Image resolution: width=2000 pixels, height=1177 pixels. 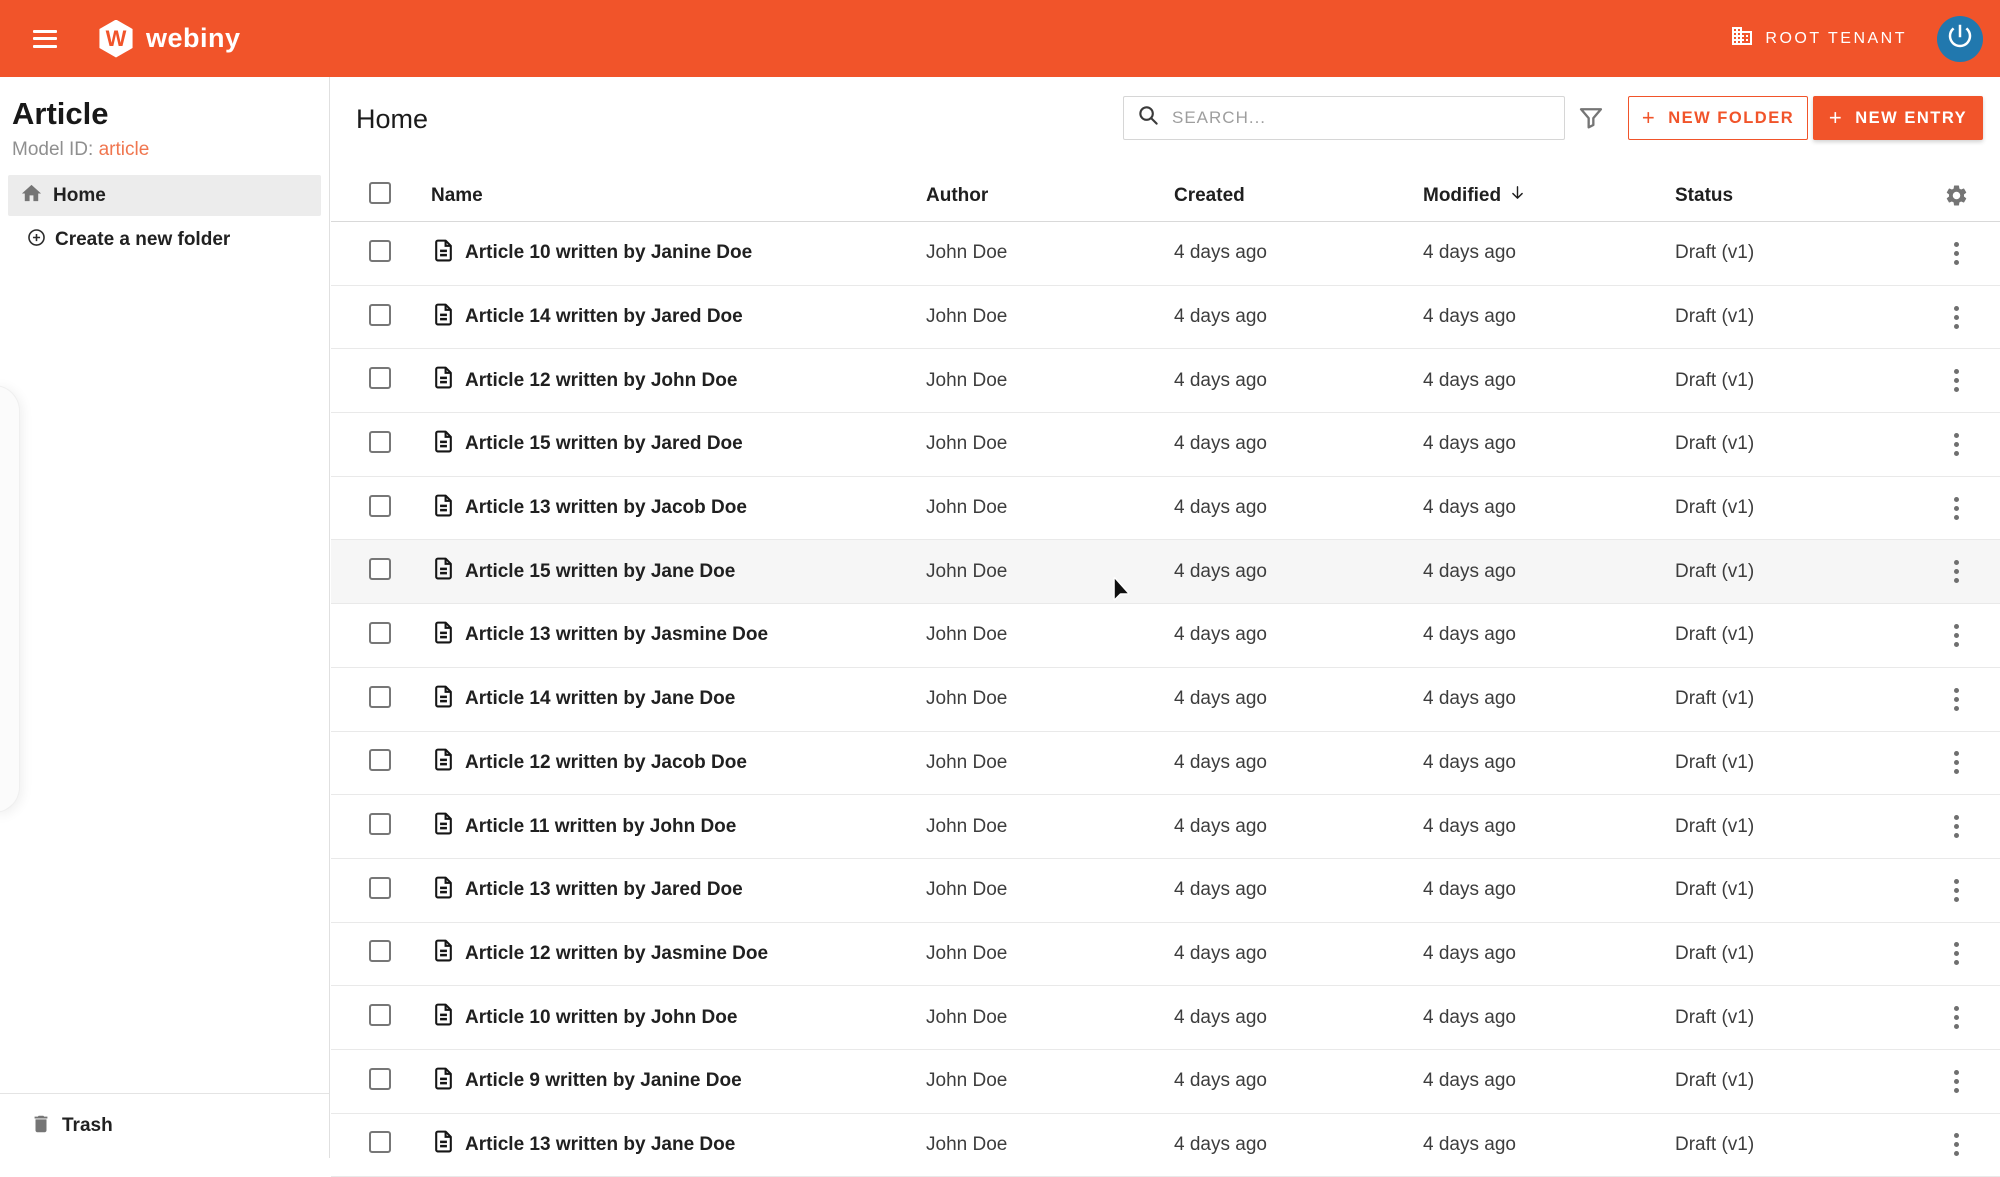 What do you see at coordinates (616, 954) in the screenshot?
I see `entry-name: Article 12 written by Jasmine Doe` at bounding box center [616, 954].